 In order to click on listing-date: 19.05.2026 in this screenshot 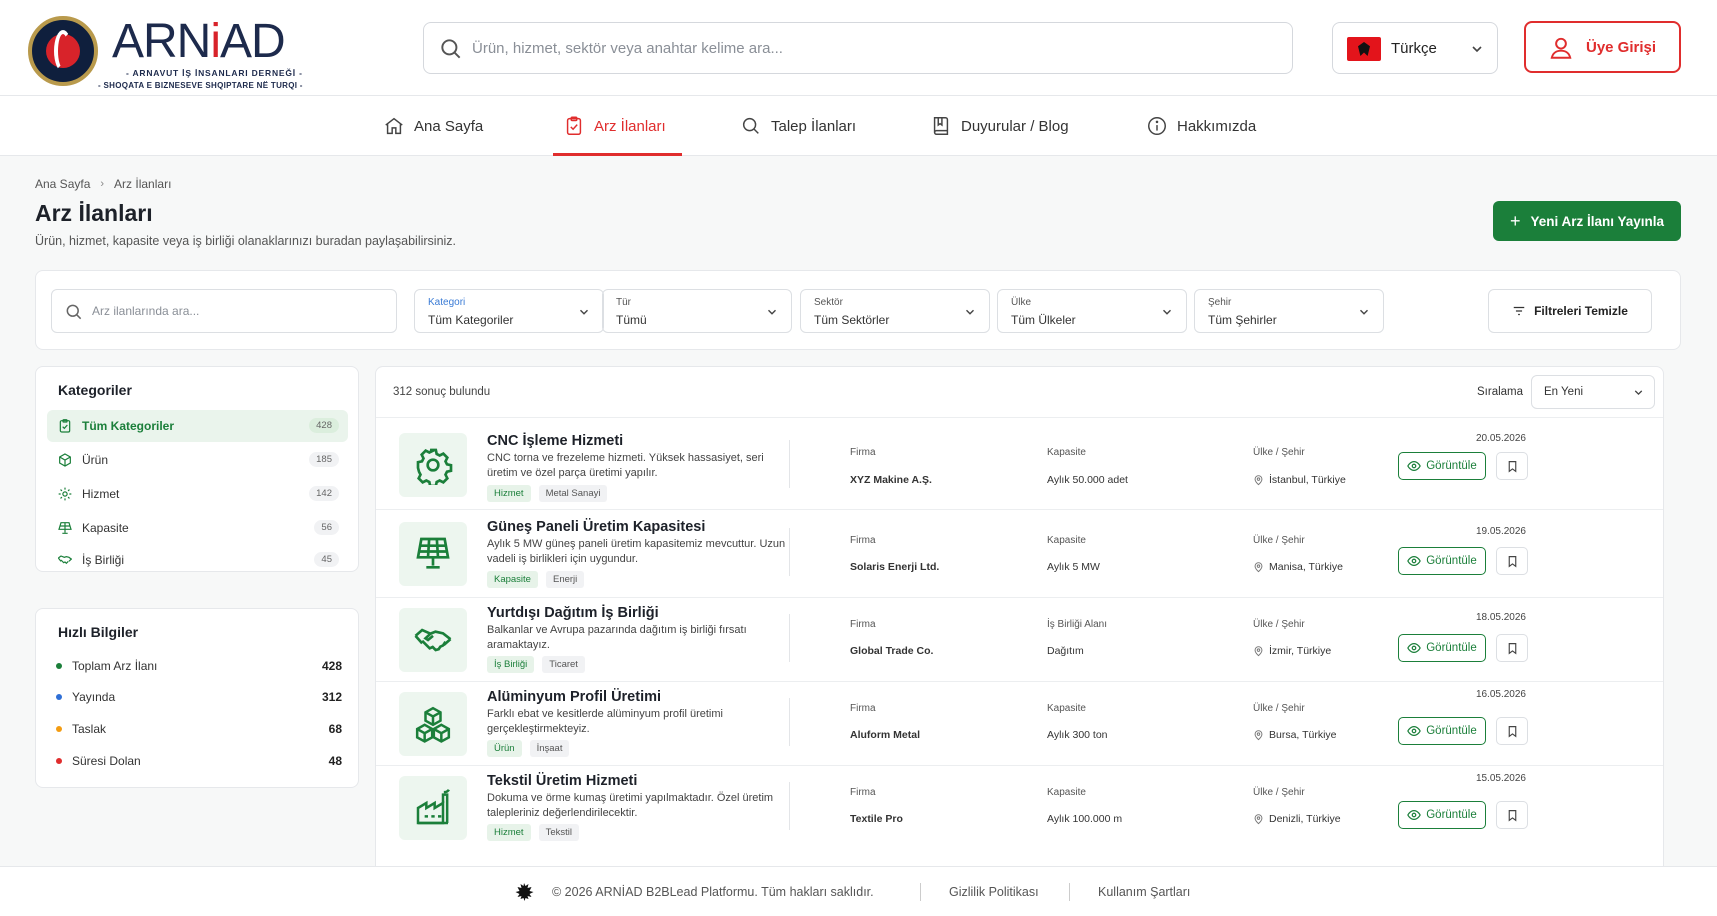, I will do `click(1500, 531)`.